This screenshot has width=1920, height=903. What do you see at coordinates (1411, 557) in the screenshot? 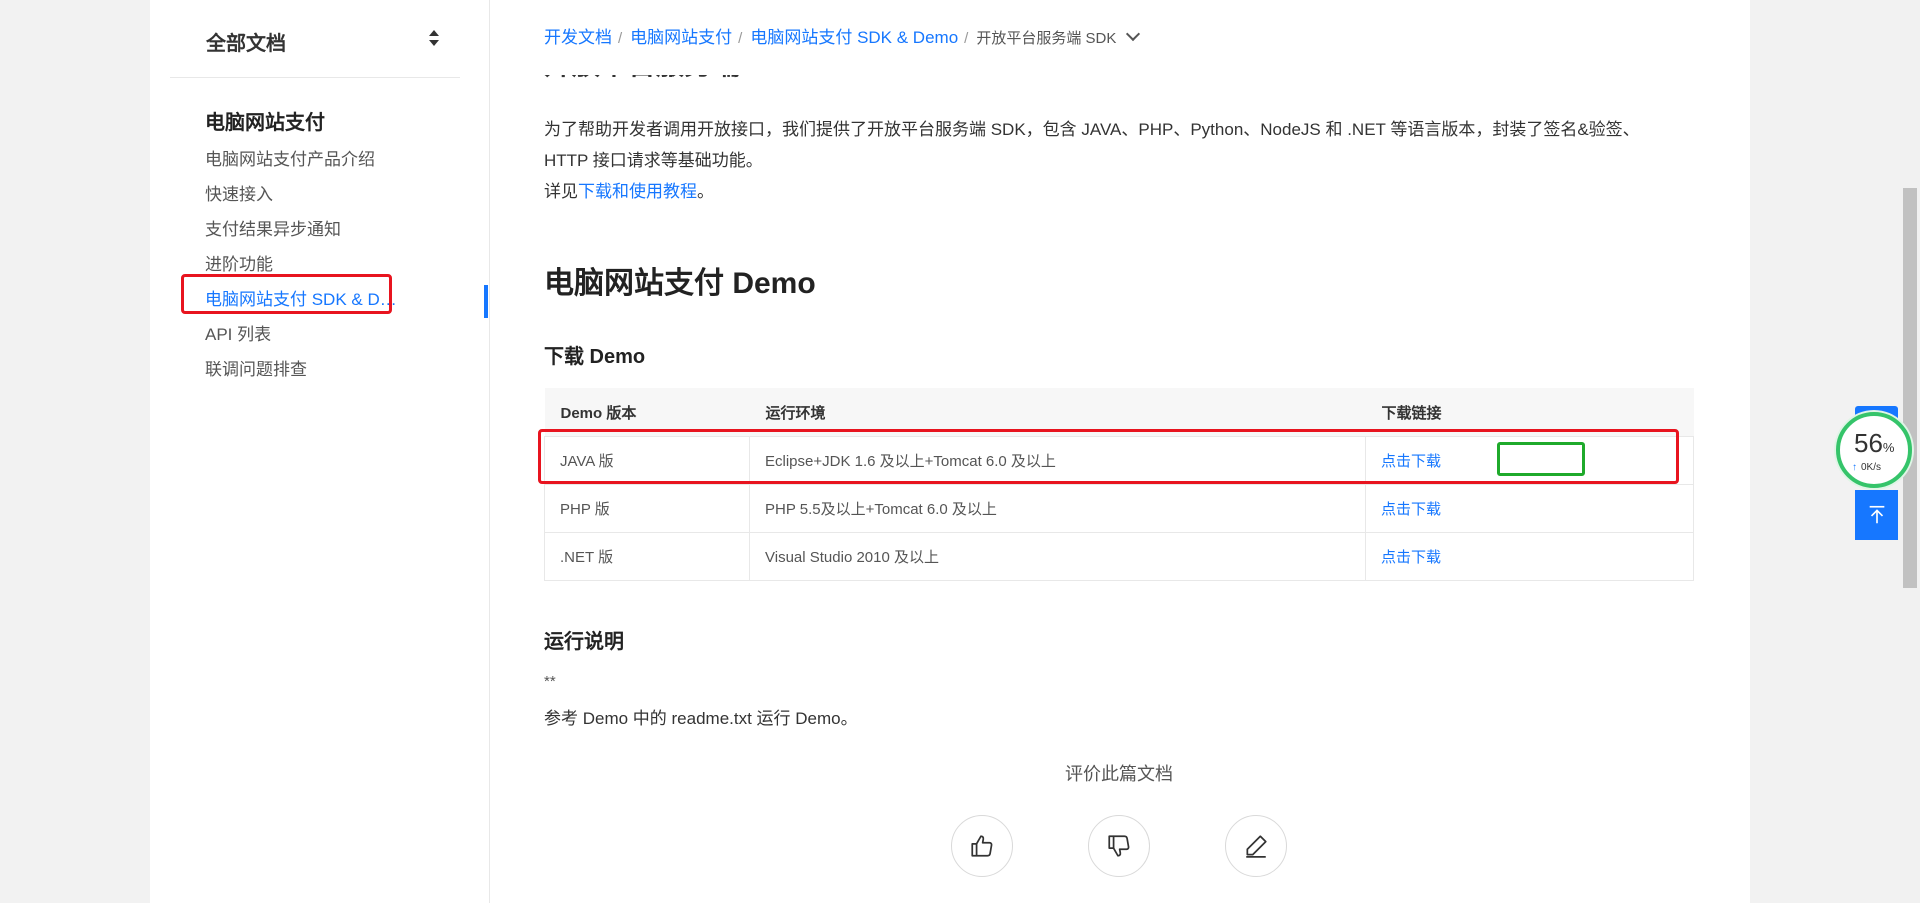
I see `download-link-dotnet: 点击下载` at bounding box center [1411, 557].